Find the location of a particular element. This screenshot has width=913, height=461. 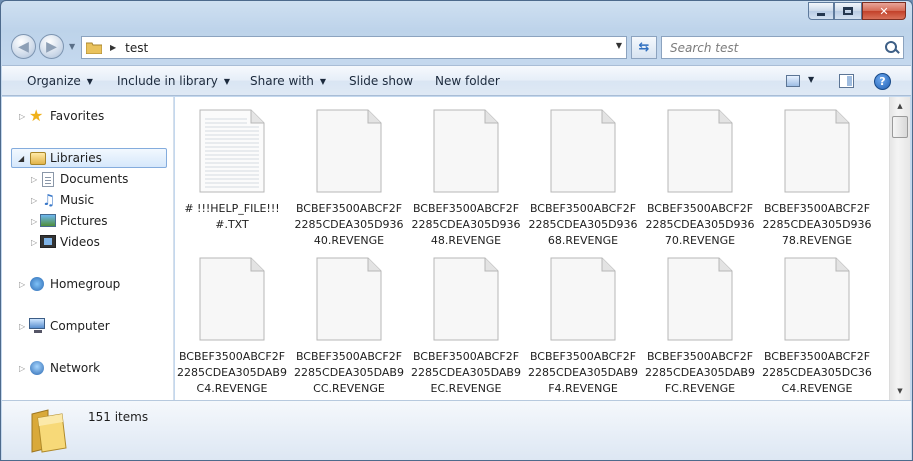

nav-homegroup-label: Homegroup is located at coordinates (85, 284).